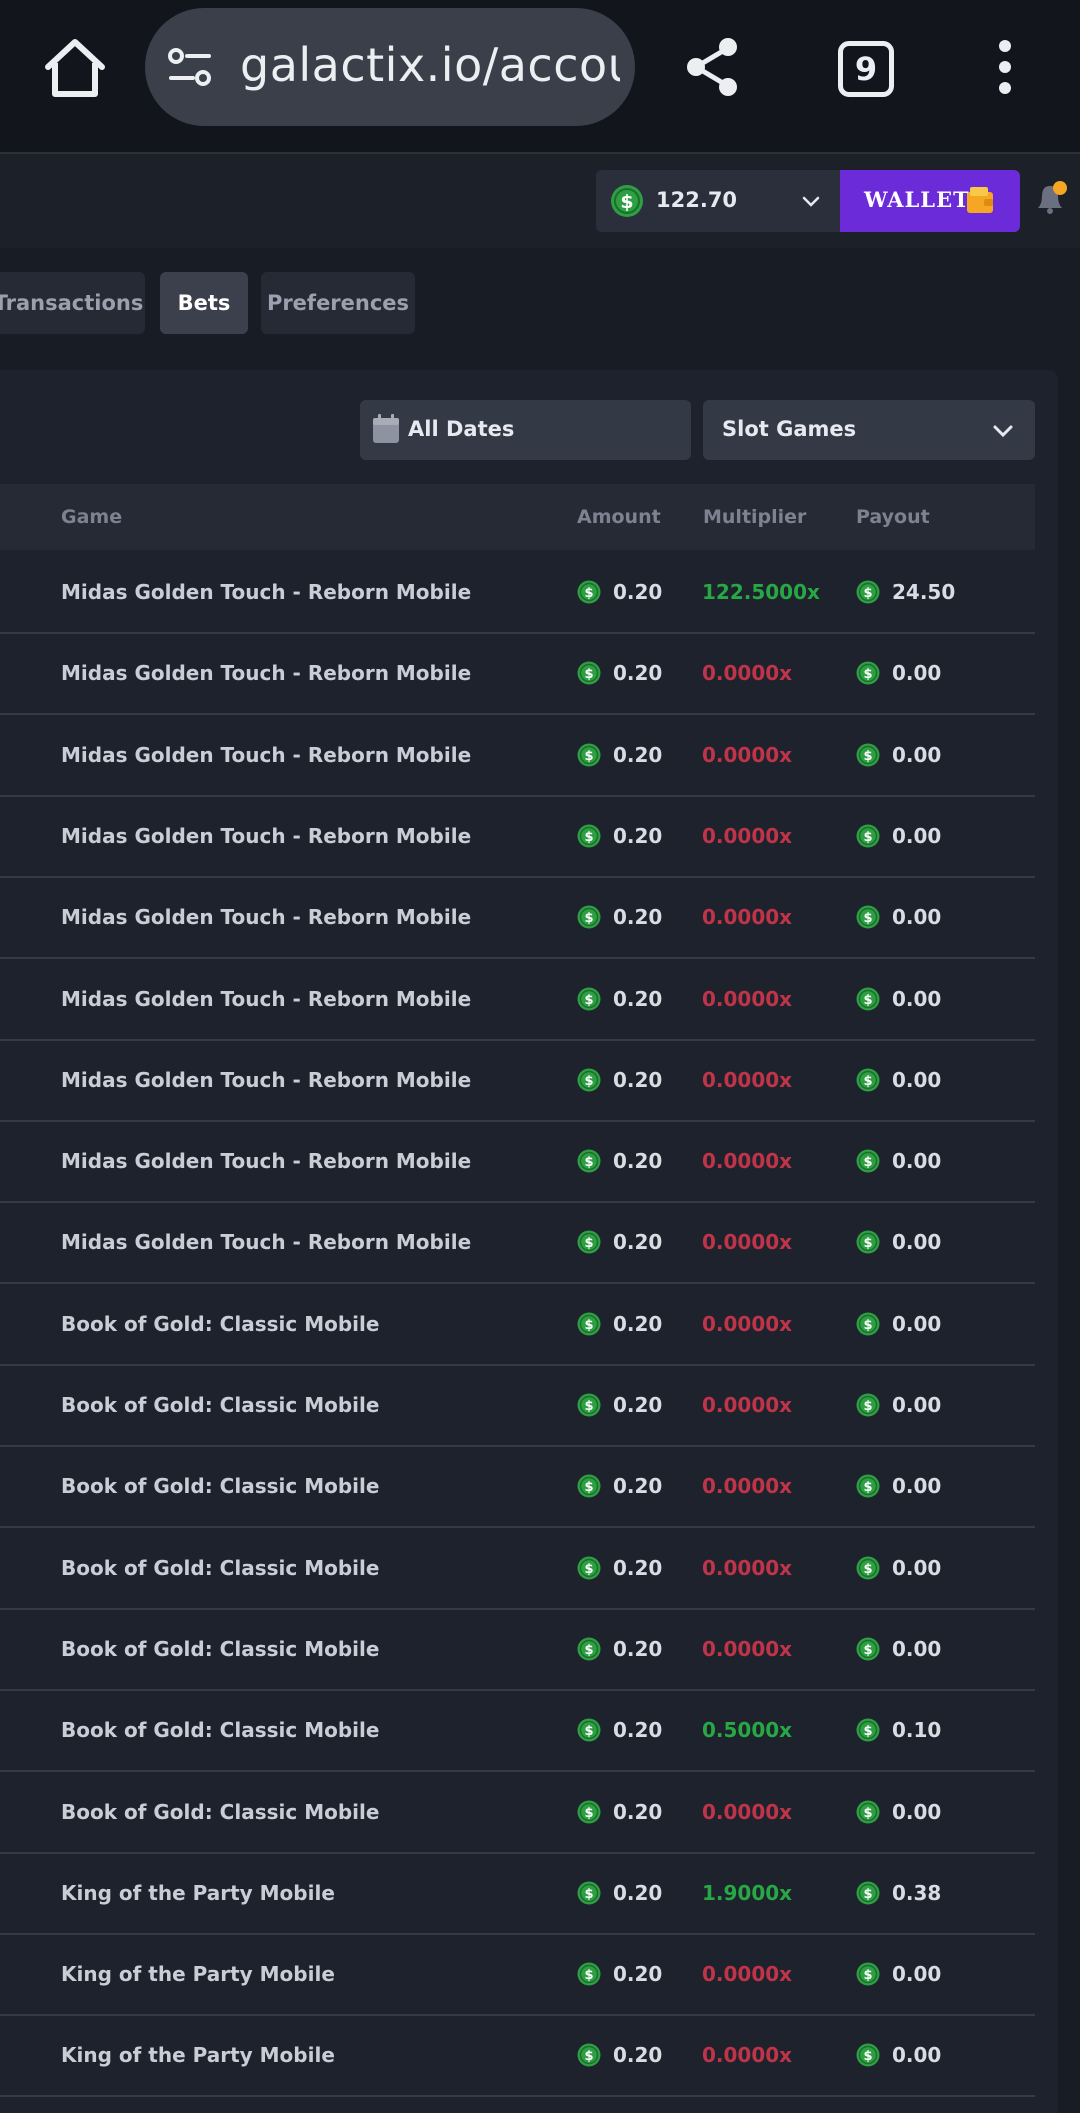 This screenshot has height=2113, width=1080. I want to click on url-bar: galactix.io/accou, so click(390, 67).